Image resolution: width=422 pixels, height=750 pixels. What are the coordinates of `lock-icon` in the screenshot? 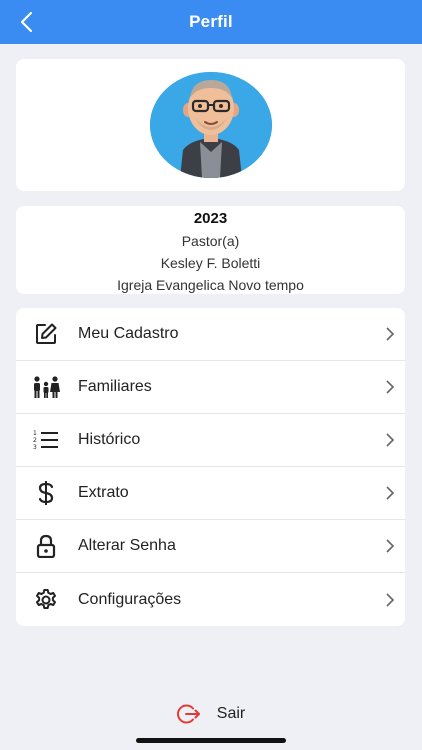 It's located at (46, 546).